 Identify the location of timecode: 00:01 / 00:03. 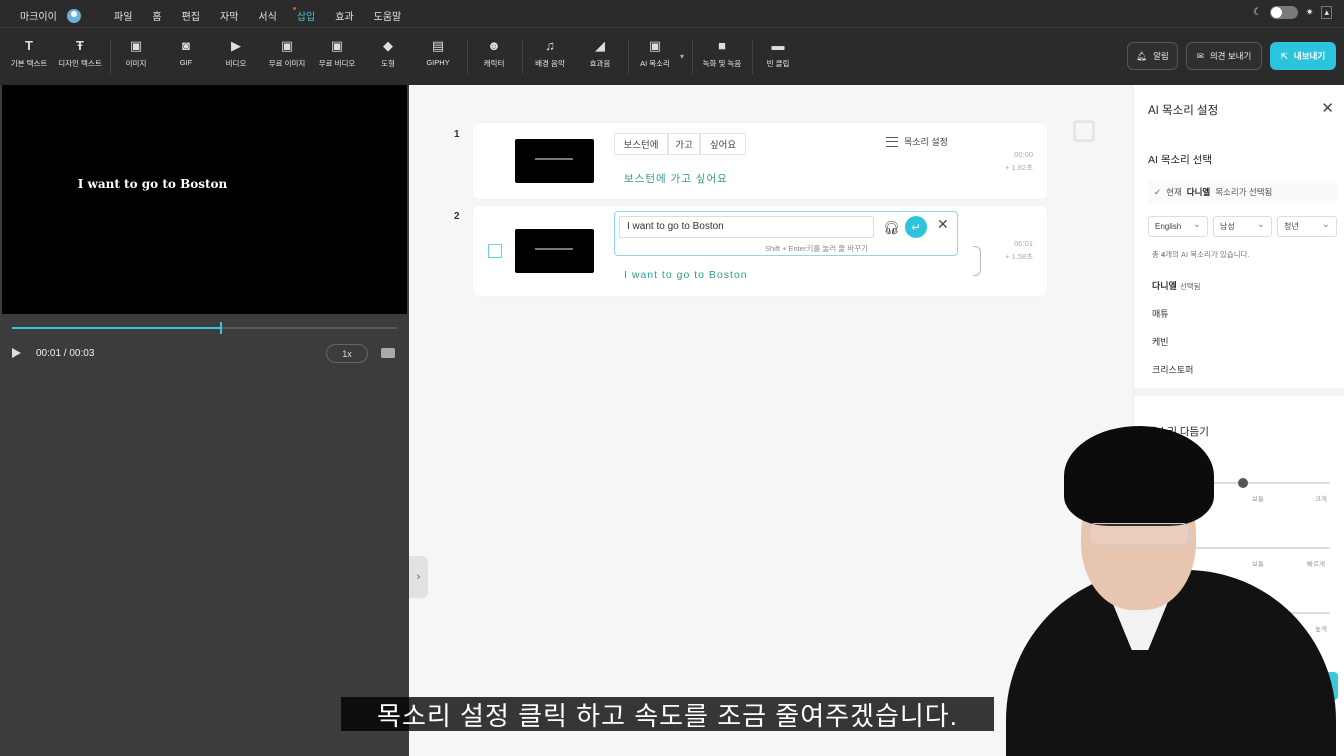
(65, 353).